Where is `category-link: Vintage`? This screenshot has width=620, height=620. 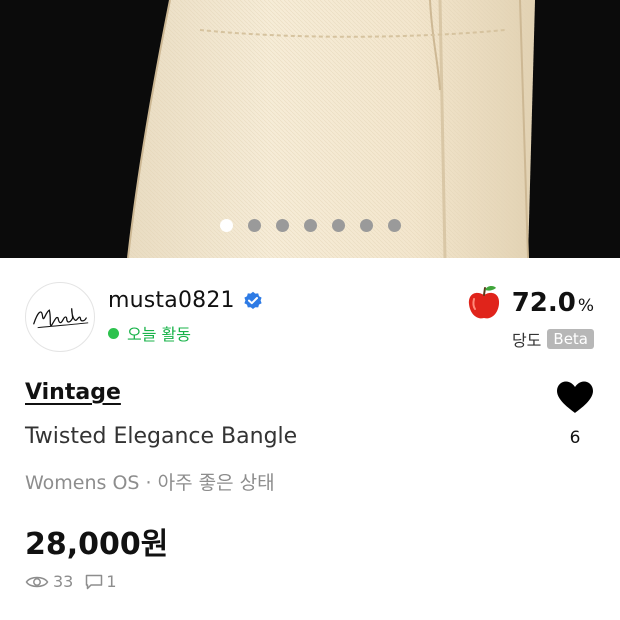
category-link: Vintage is located at coordinates (73, 392).